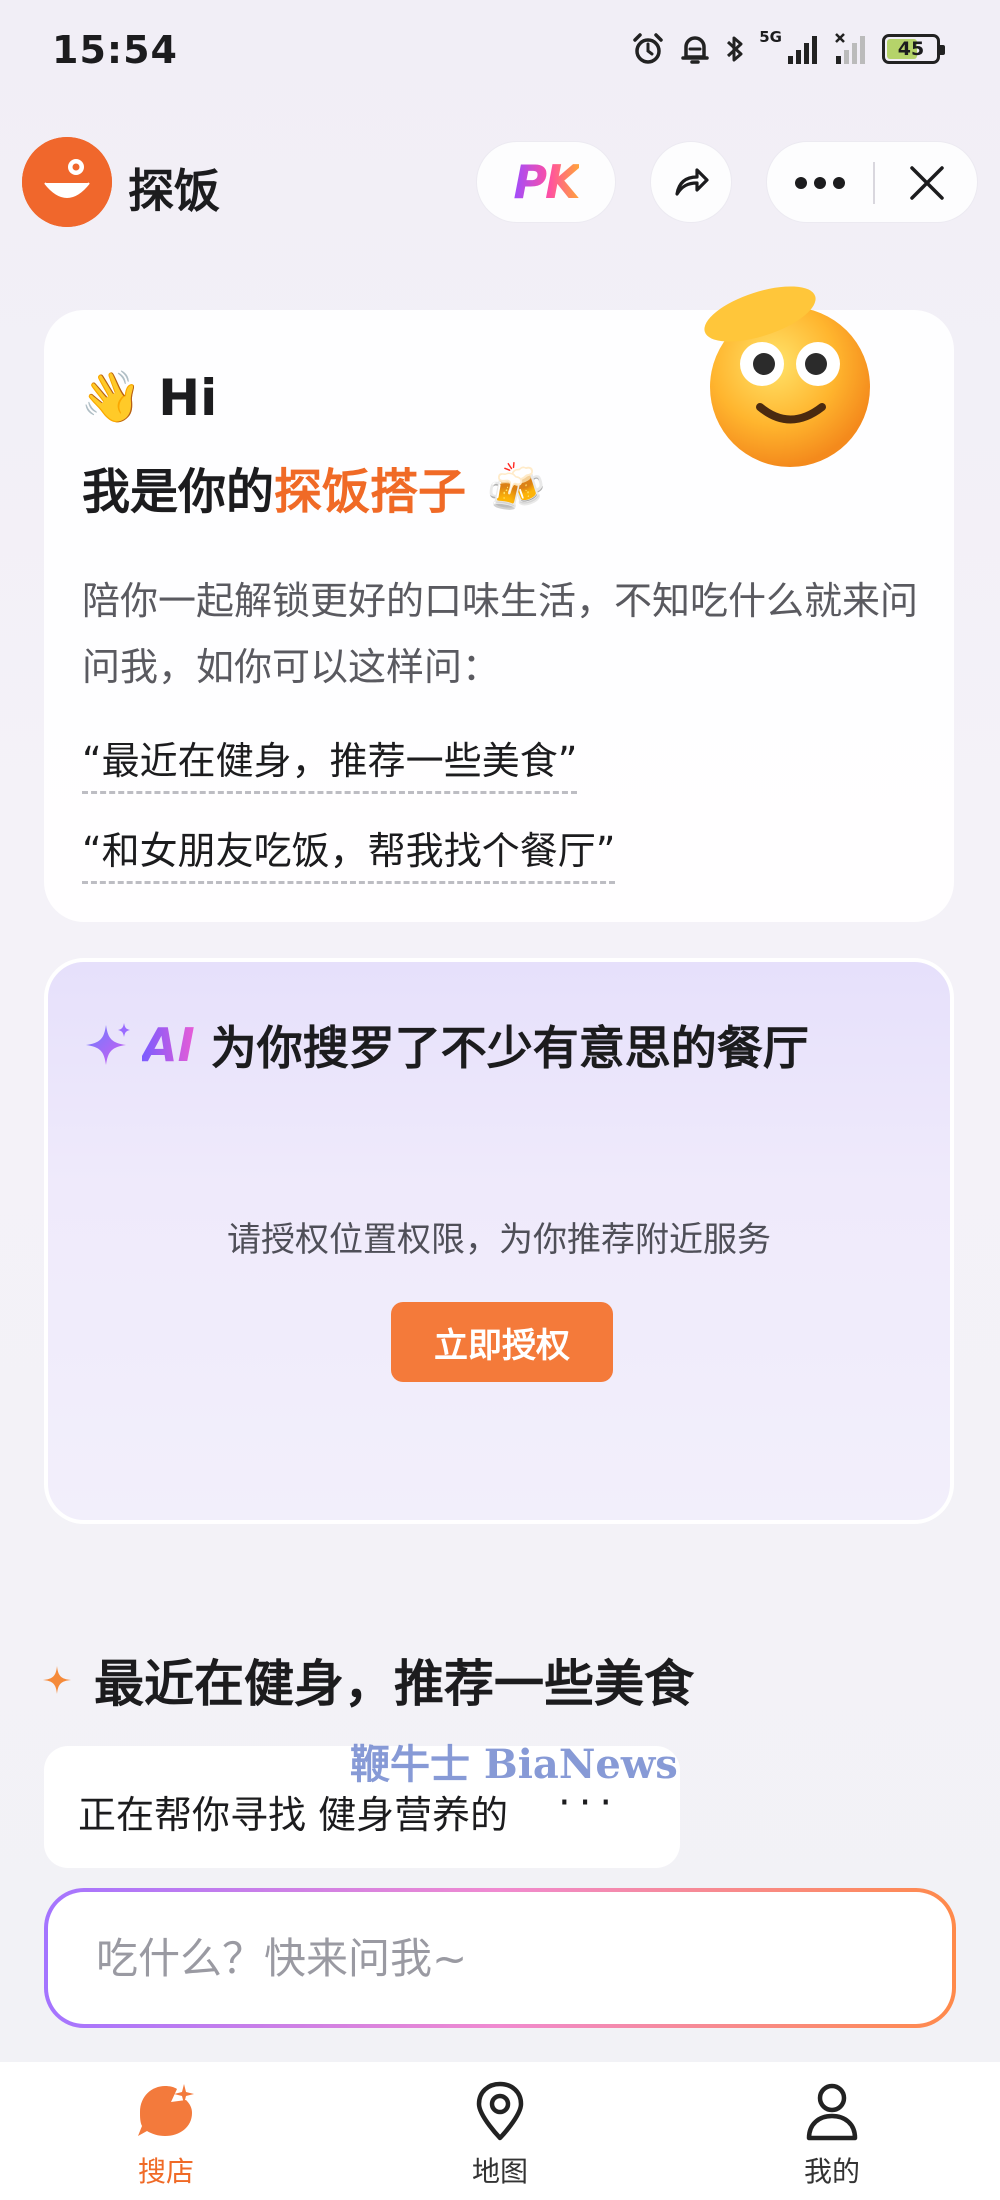 This screenshot has width=1000, height=2200. What do you see at coordinates (516, 487) in the screenshot?
I see `beer-icon: 🍻` at bounding box center [516, 487].